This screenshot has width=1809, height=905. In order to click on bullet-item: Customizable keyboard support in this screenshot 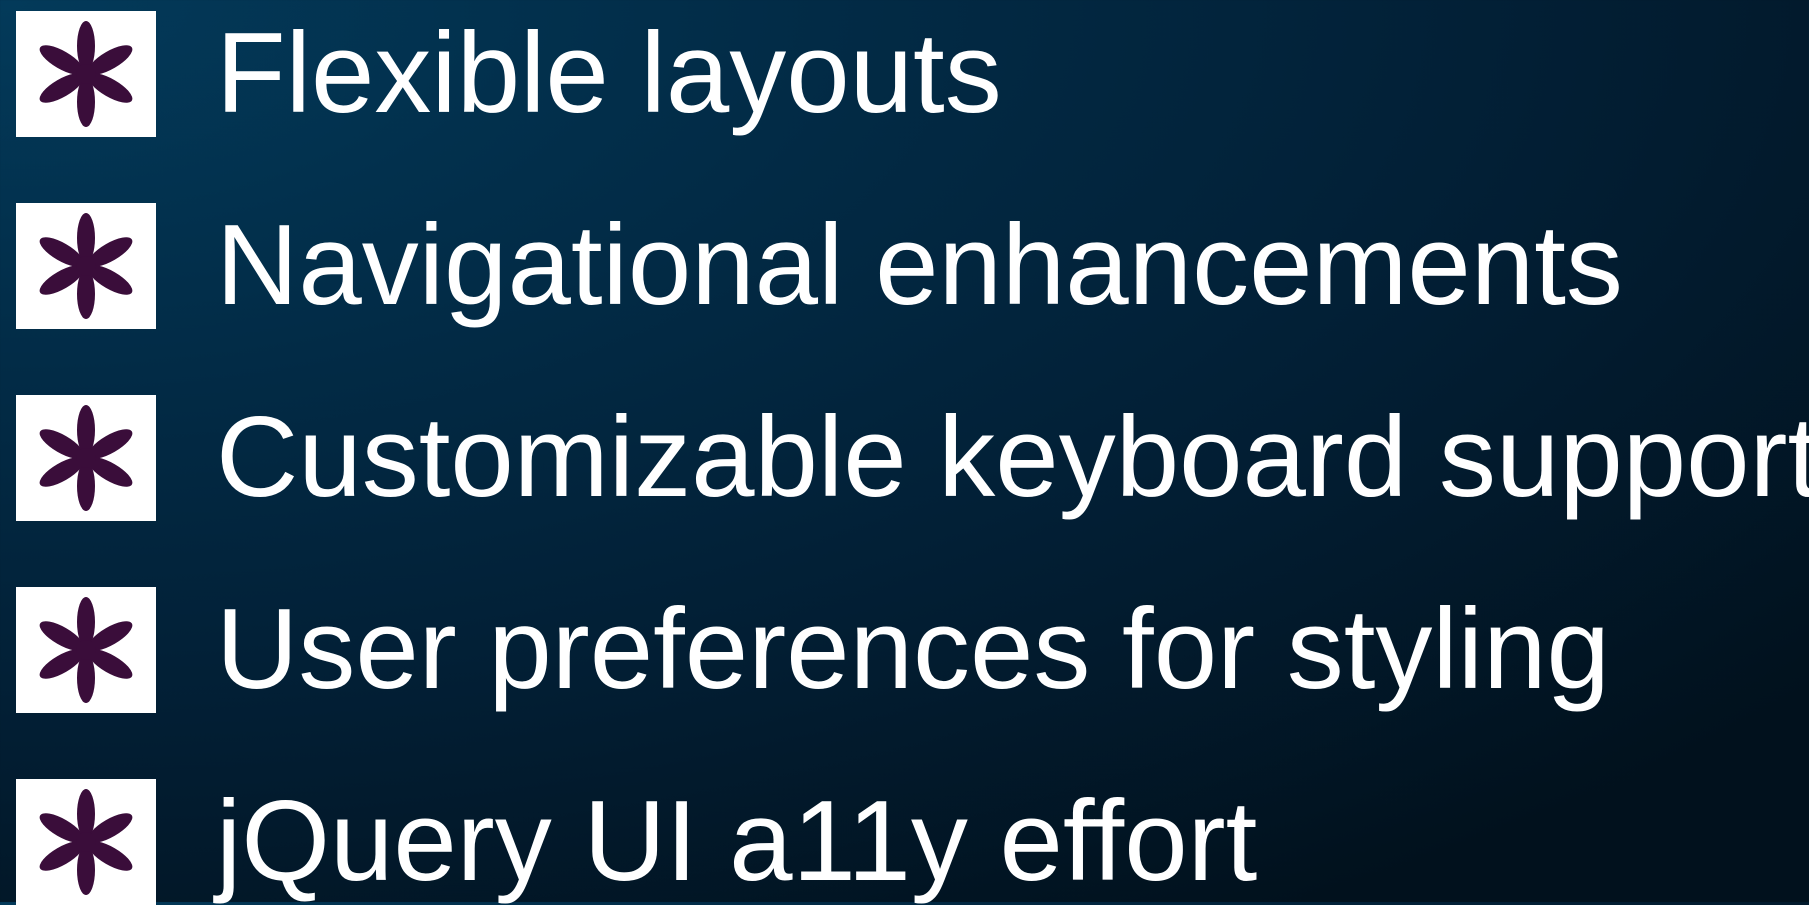, I will do `click(912, 458)`.